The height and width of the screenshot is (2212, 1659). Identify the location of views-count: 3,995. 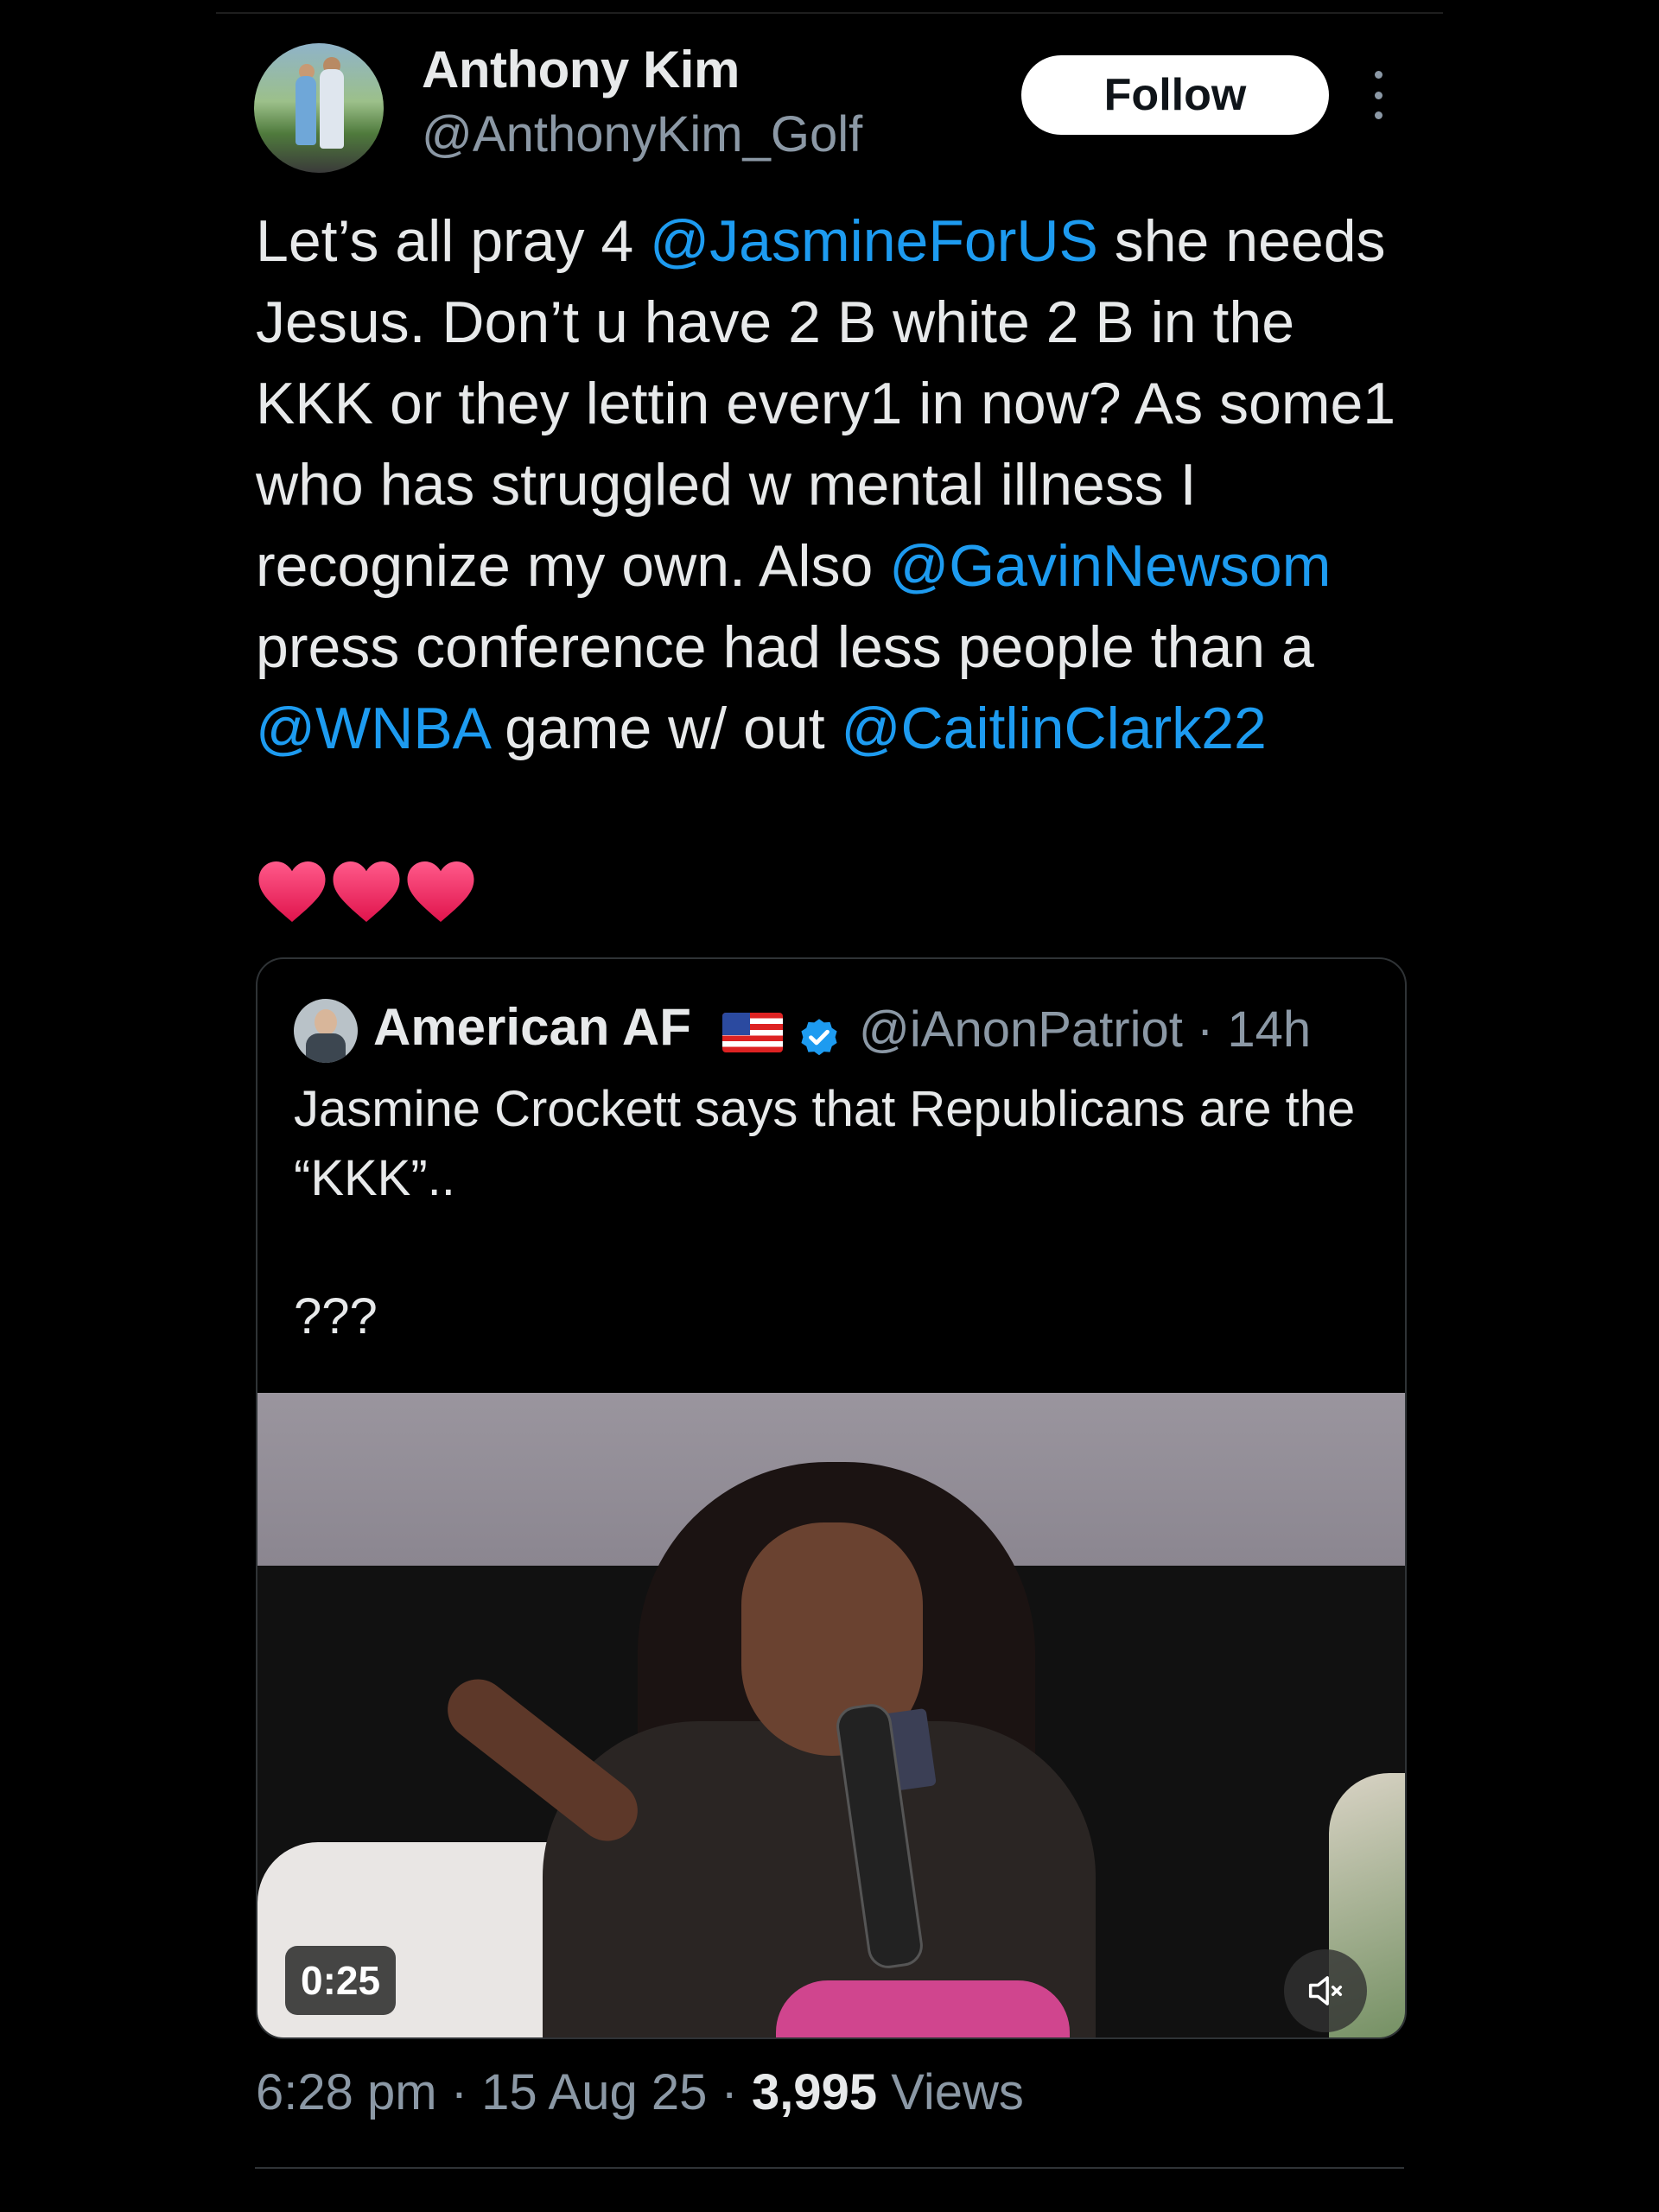
(814, 2092).